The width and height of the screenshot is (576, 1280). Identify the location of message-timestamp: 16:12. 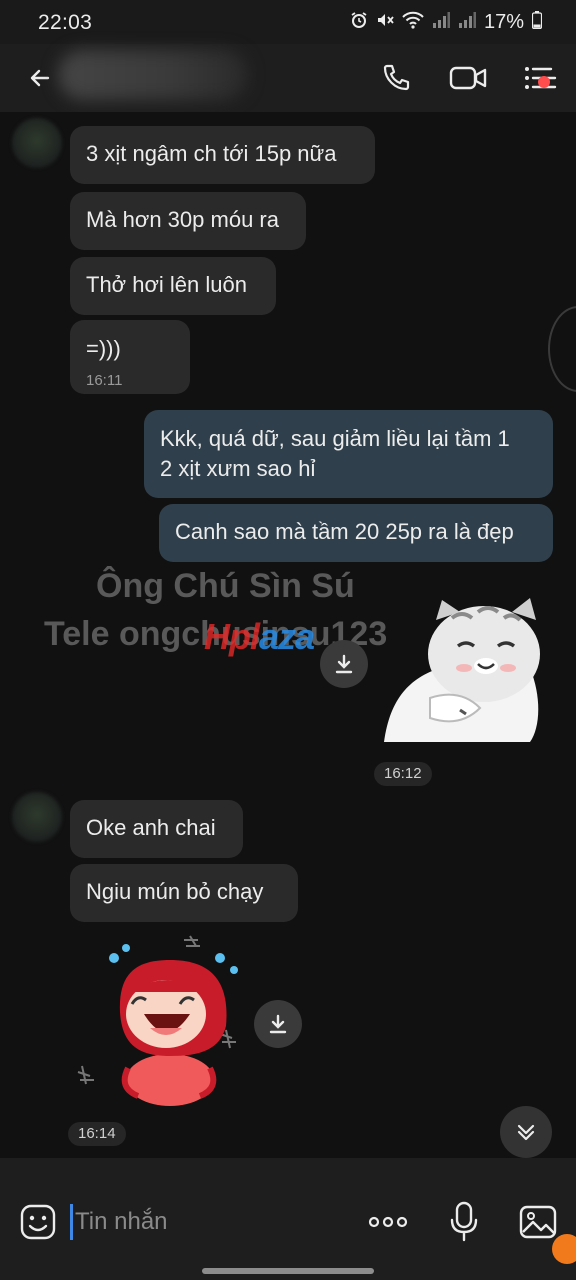
(403, 774).